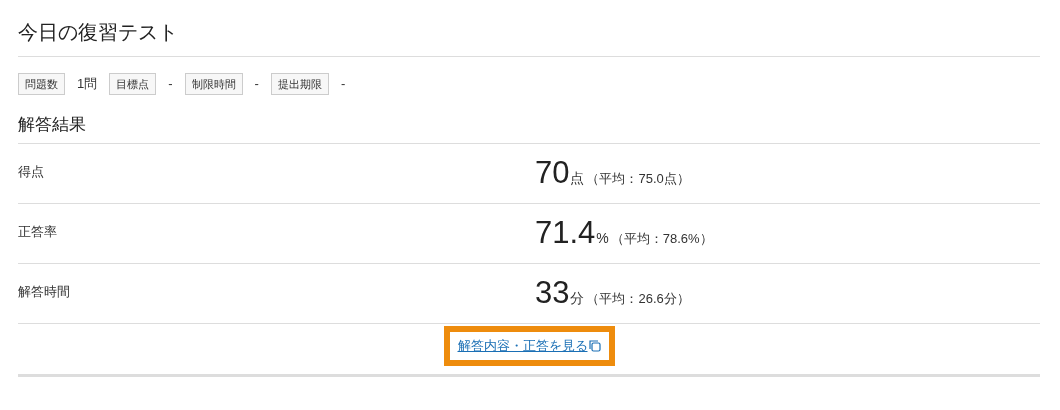  I want to click on result-unit: %, so click(602, 239).